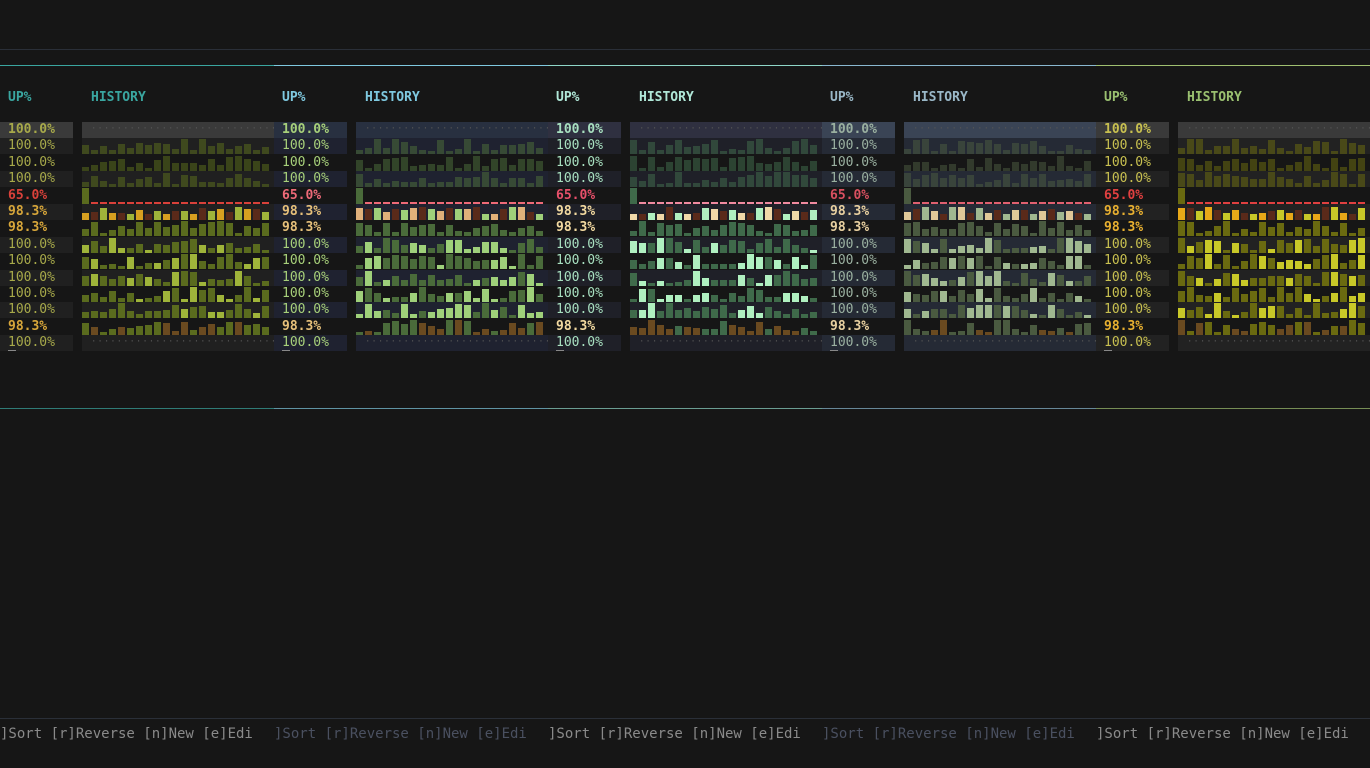 Image resolution: width=1370 pixels, height=768 pixels. What do you see at coordinates (726, 195) in the screenshot?
I see `history-sparkline` at bounding box center [726, 195].